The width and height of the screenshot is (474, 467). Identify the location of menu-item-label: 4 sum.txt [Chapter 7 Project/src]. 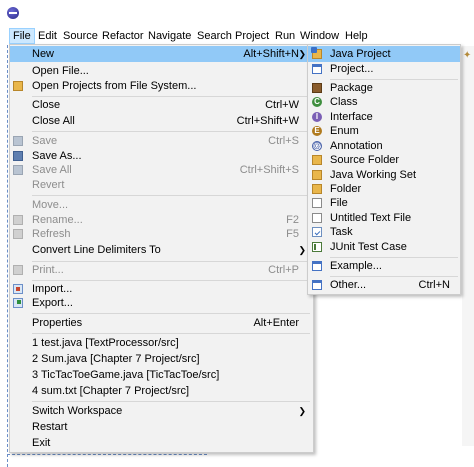
(111, 391).